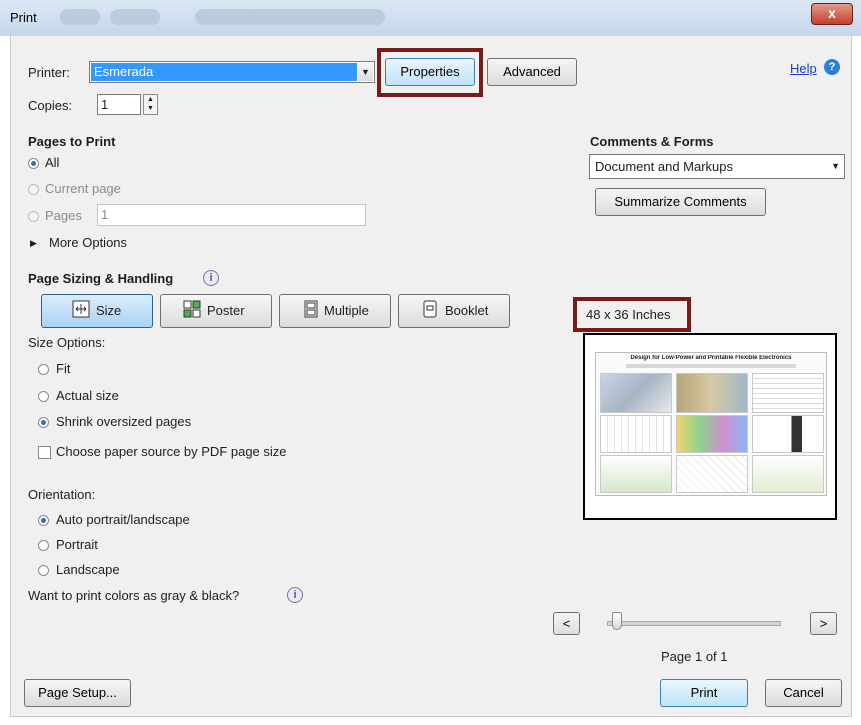 The image size is (861, 725). I want to click on fit-label: Fit, so click(63, 368).